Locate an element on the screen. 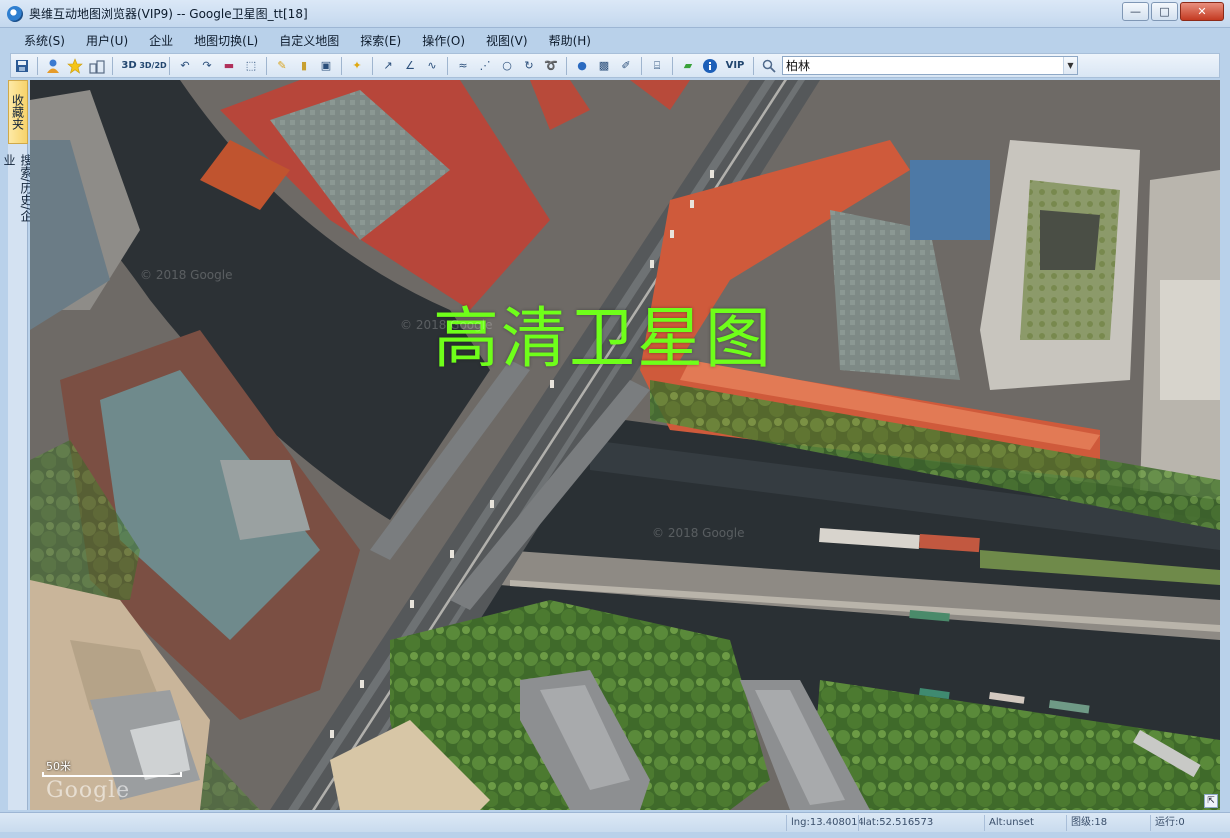 Image resolution: width=1230 pixels, height=838 pixels. close-button: ✕ is located at coordinates (1202, 11).